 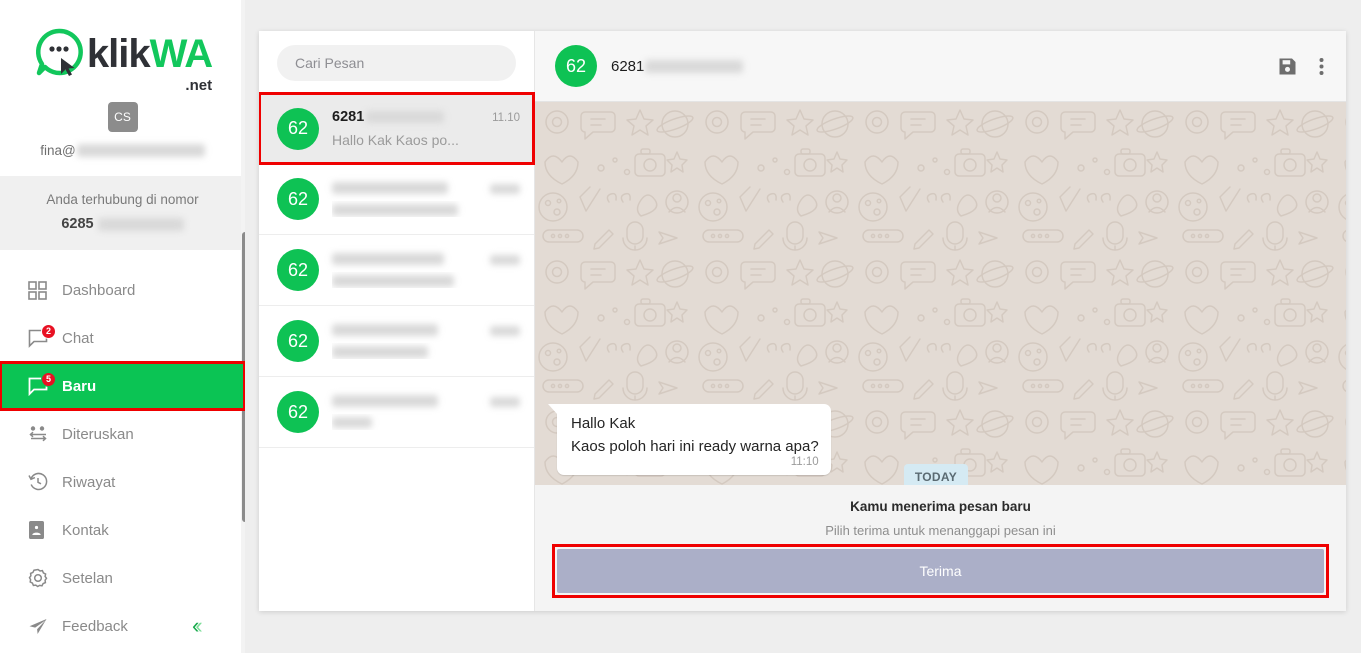 I want to click on sidebar-item-label: Kontak, so click(x=85, y=530).